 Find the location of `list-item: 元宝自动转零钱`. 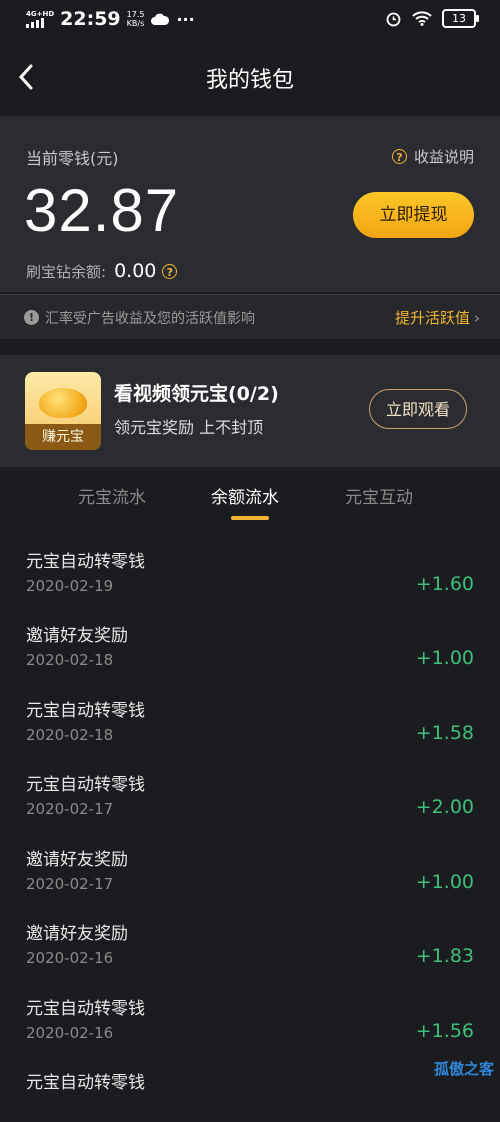

list-item: 元宝自动转零钱 is located at coordinates (250, 1085).